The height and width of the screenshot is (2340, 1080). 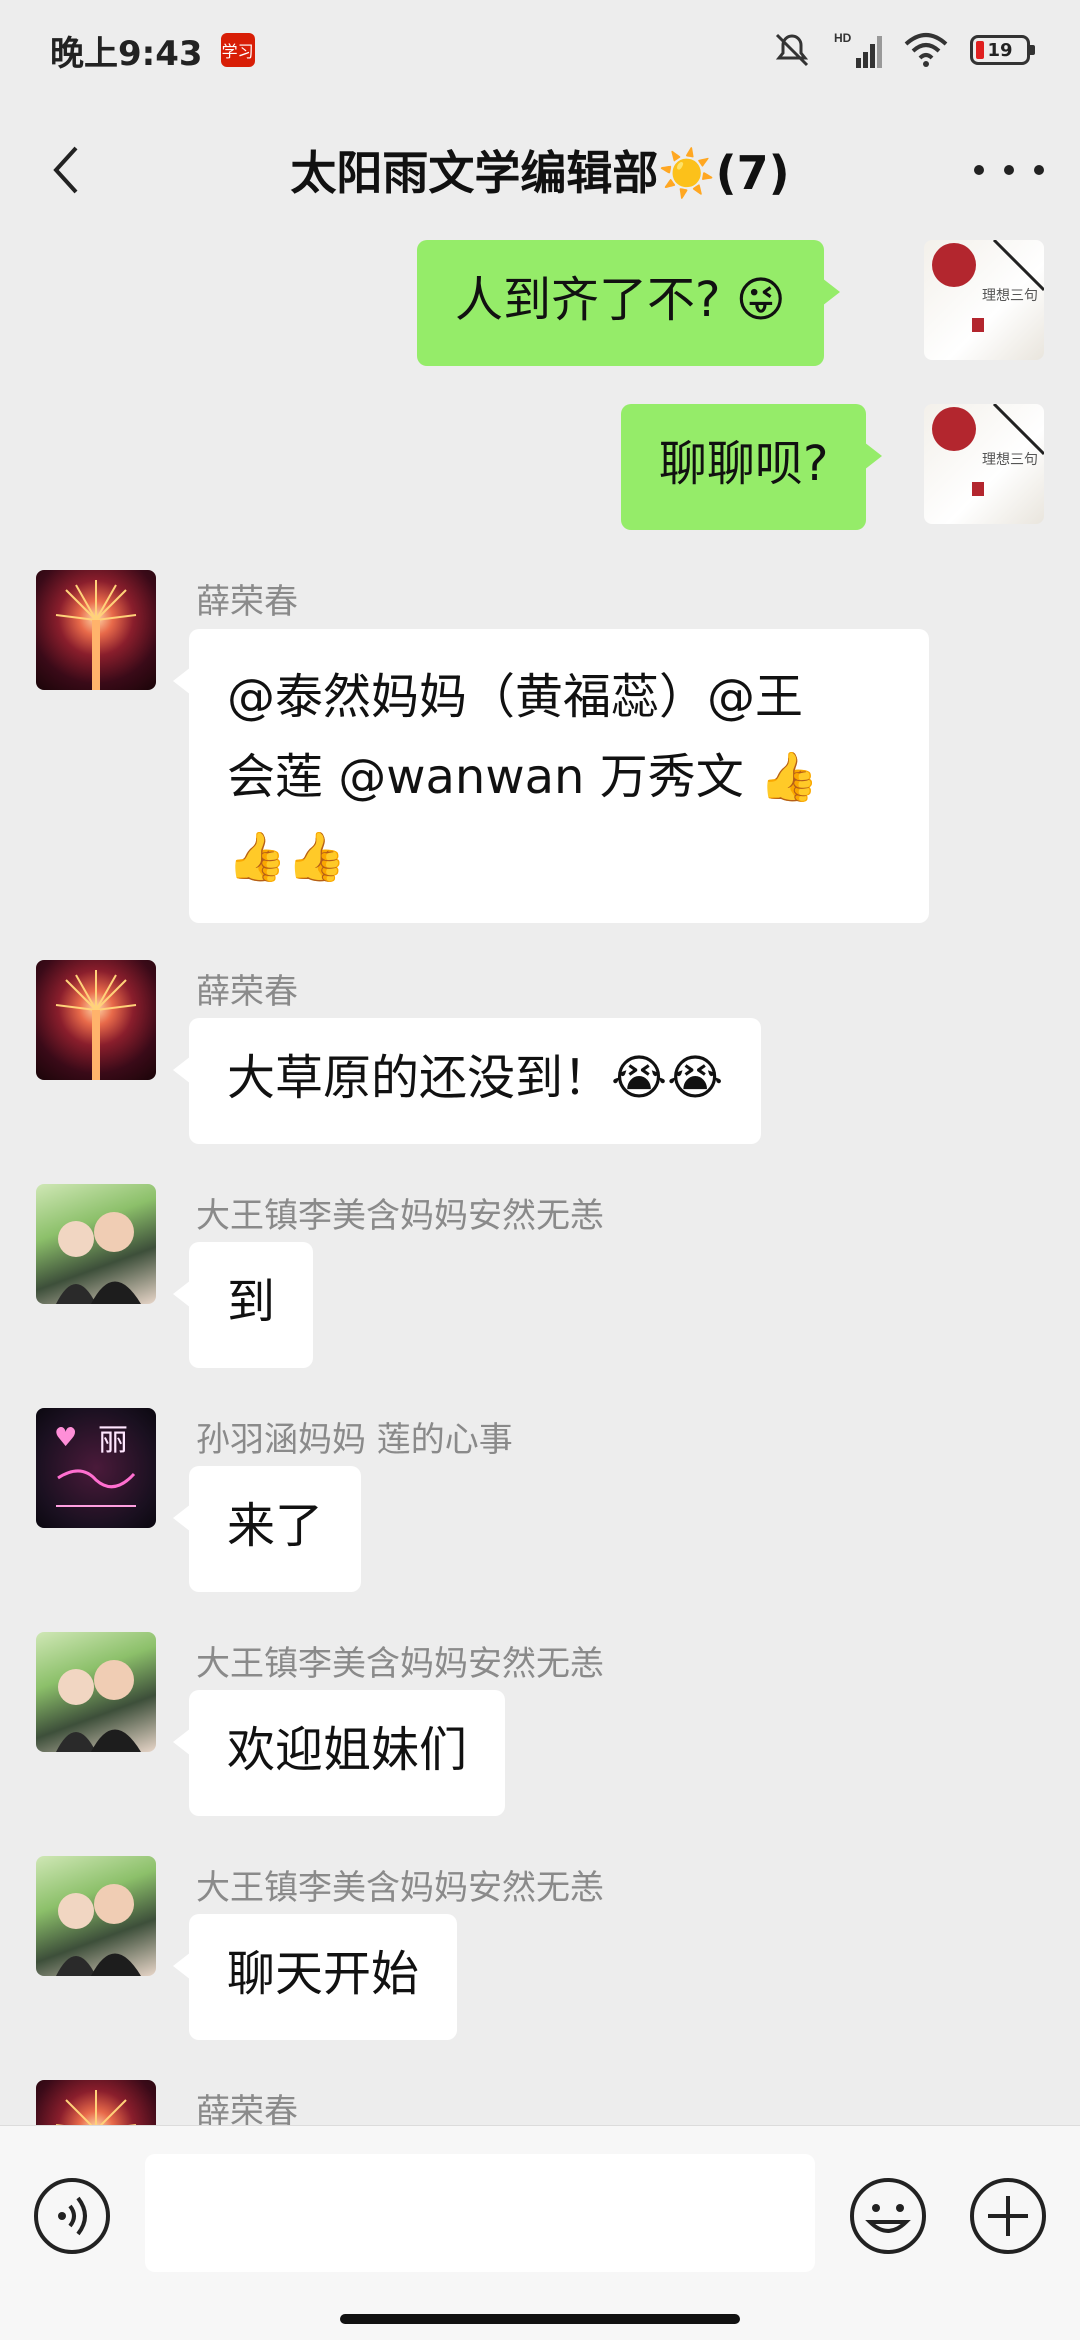 What do you see at coordinates (480, 2213) in the screenshot?
I see `message-input` at bounding box center [480, 2213].